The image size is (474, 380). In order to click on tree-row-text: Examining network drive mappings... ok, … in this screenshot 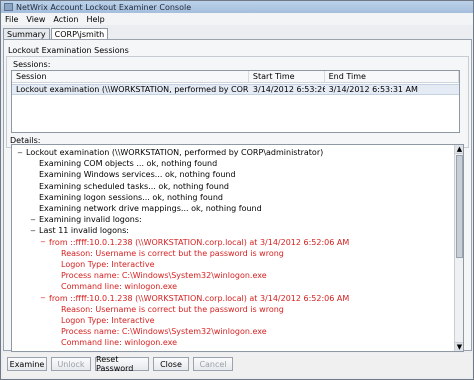, I will do `click(150, 208)`.